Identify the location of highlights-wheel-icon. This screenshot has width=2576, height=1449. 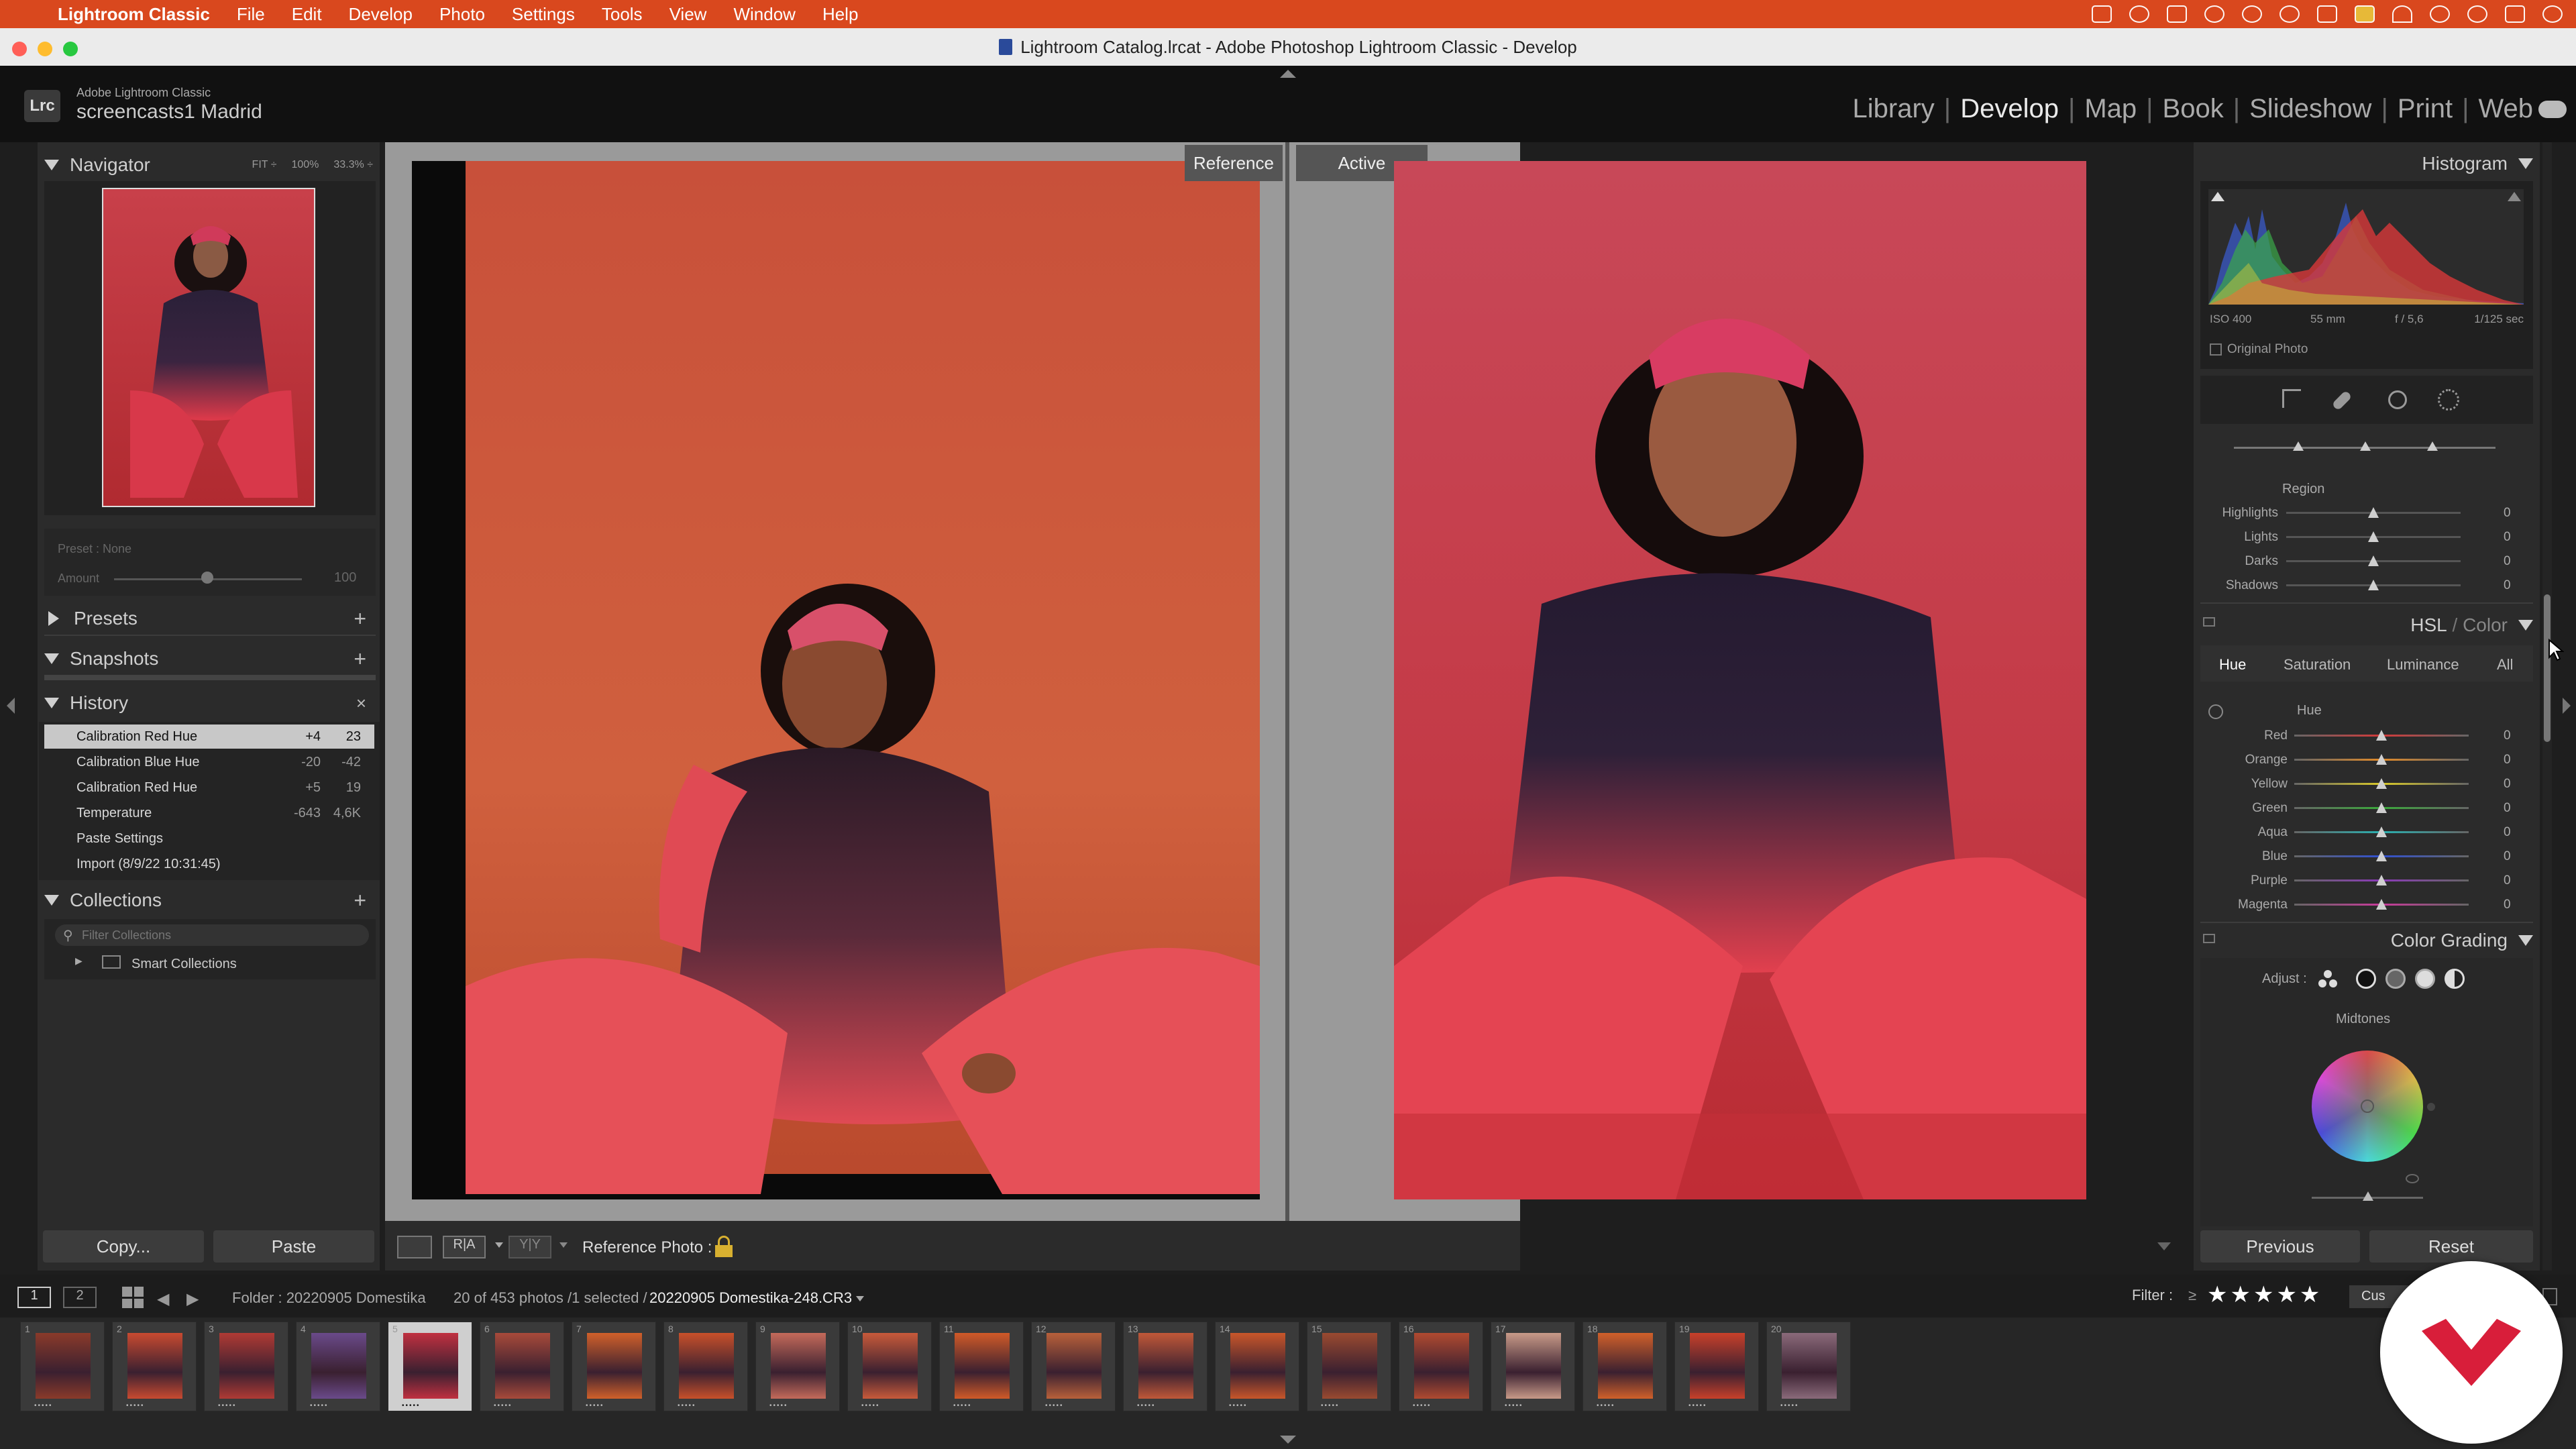
(2425, 979).